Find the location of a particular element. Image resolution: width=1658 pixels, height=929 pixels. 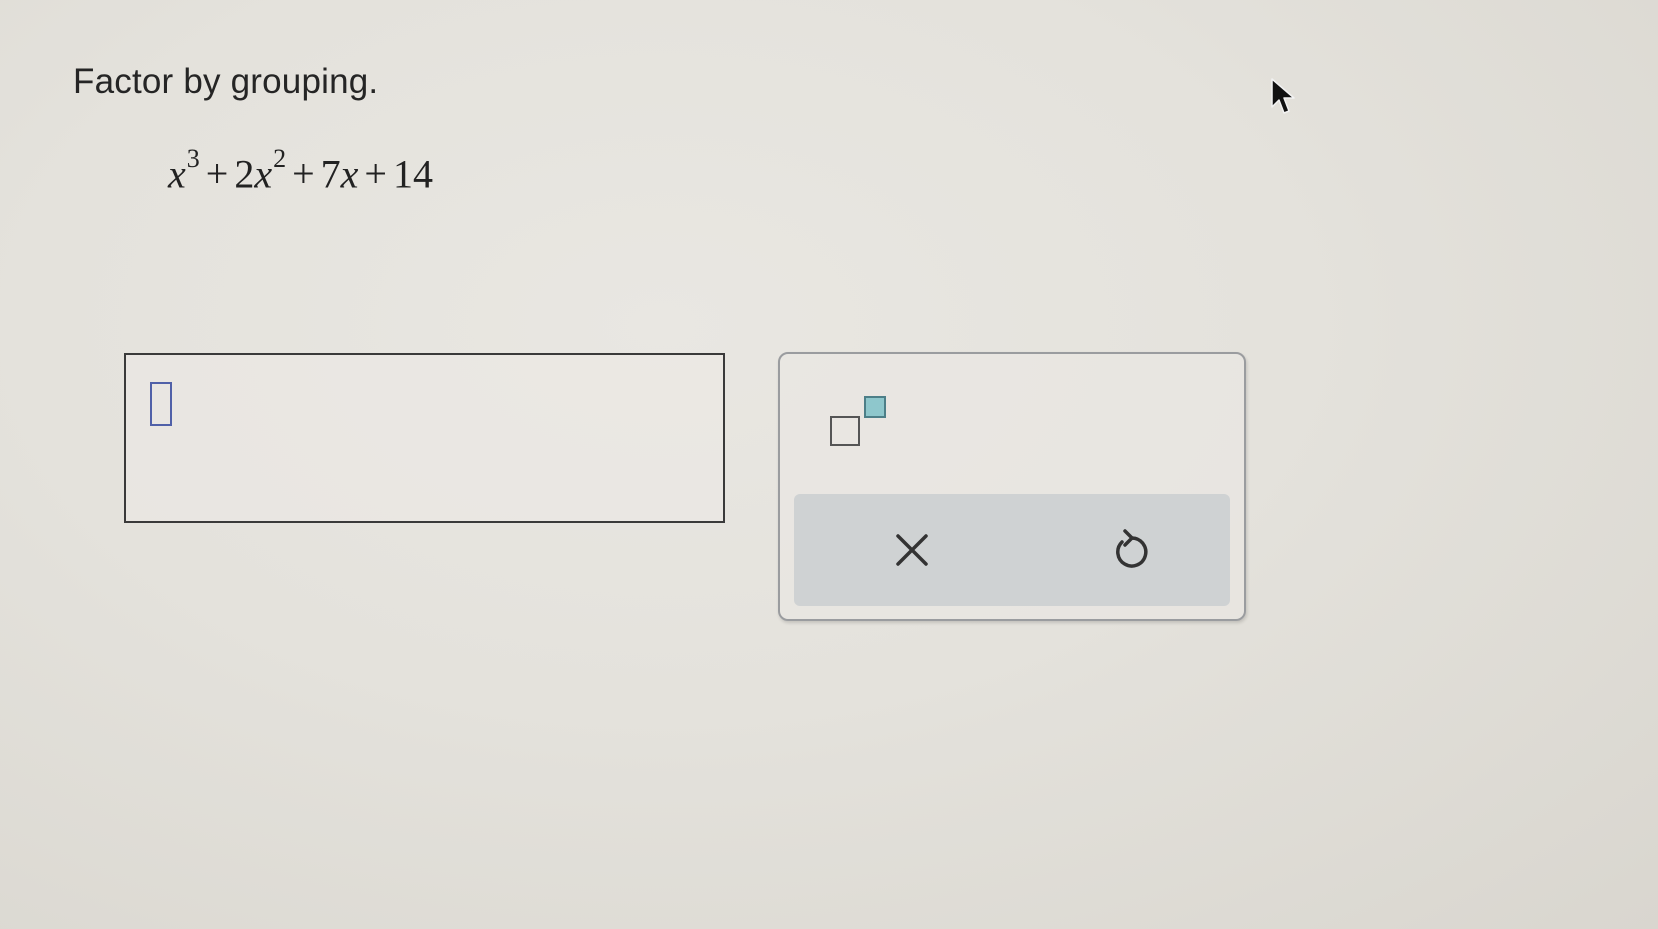

exponent-button is located at coordinates (863, 424).